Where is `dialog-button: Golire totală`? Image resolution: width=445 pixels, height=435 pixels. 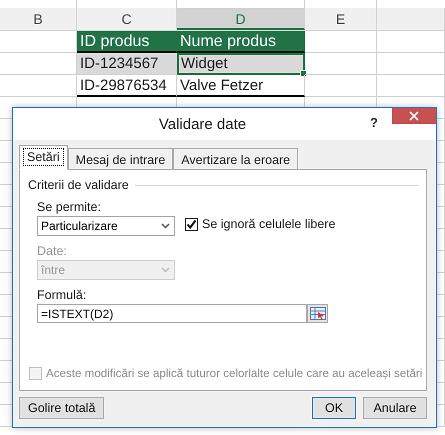
dialog-button: Golire totală is located at coordinates (61, 408).